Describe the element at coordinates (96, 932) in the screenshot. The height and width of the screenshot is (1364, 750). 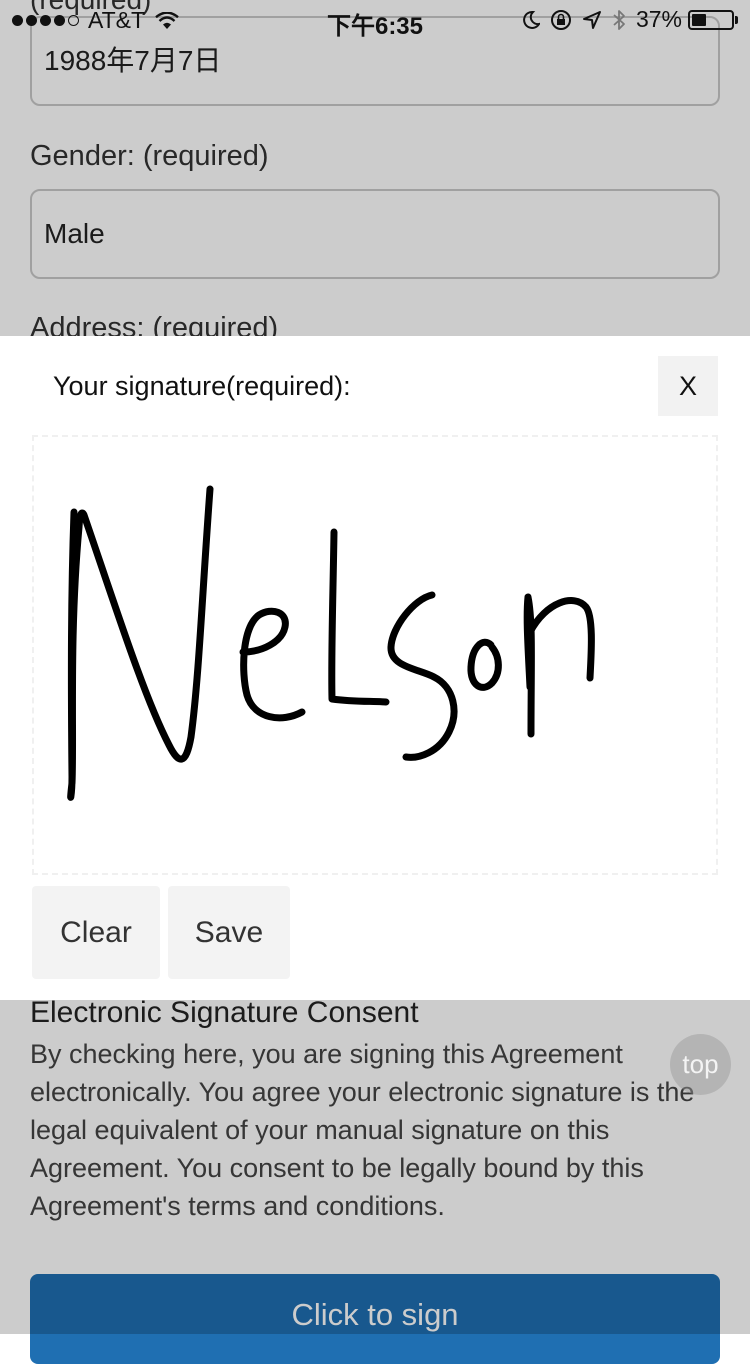
I see `clear-button: Clear` at that location.